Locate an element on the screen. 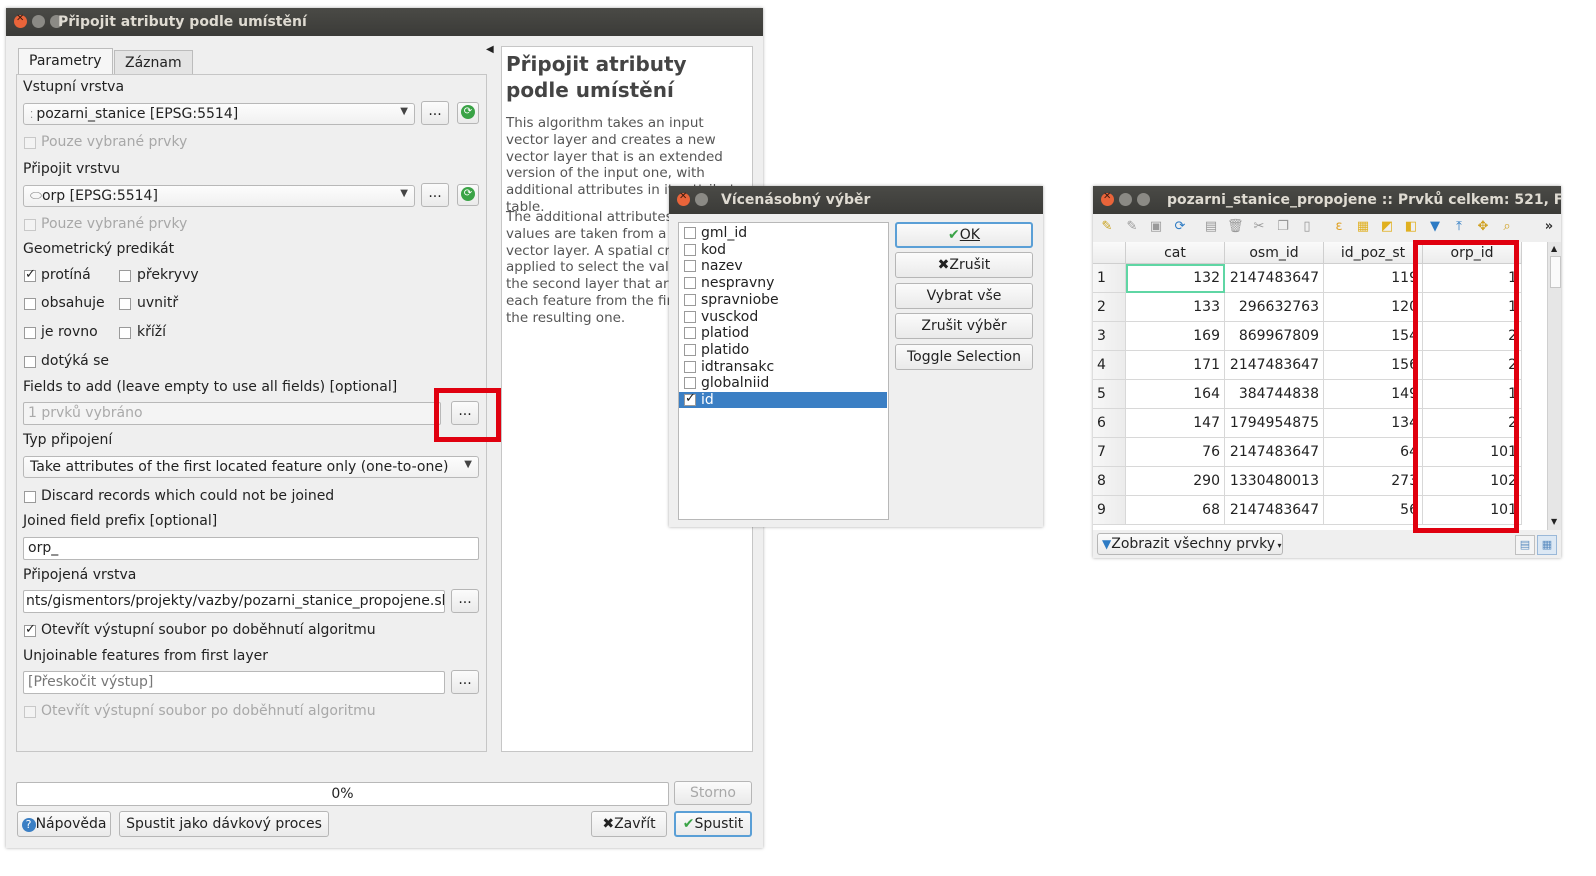  table-cell: 119 is located at coordinates (1373, 278).